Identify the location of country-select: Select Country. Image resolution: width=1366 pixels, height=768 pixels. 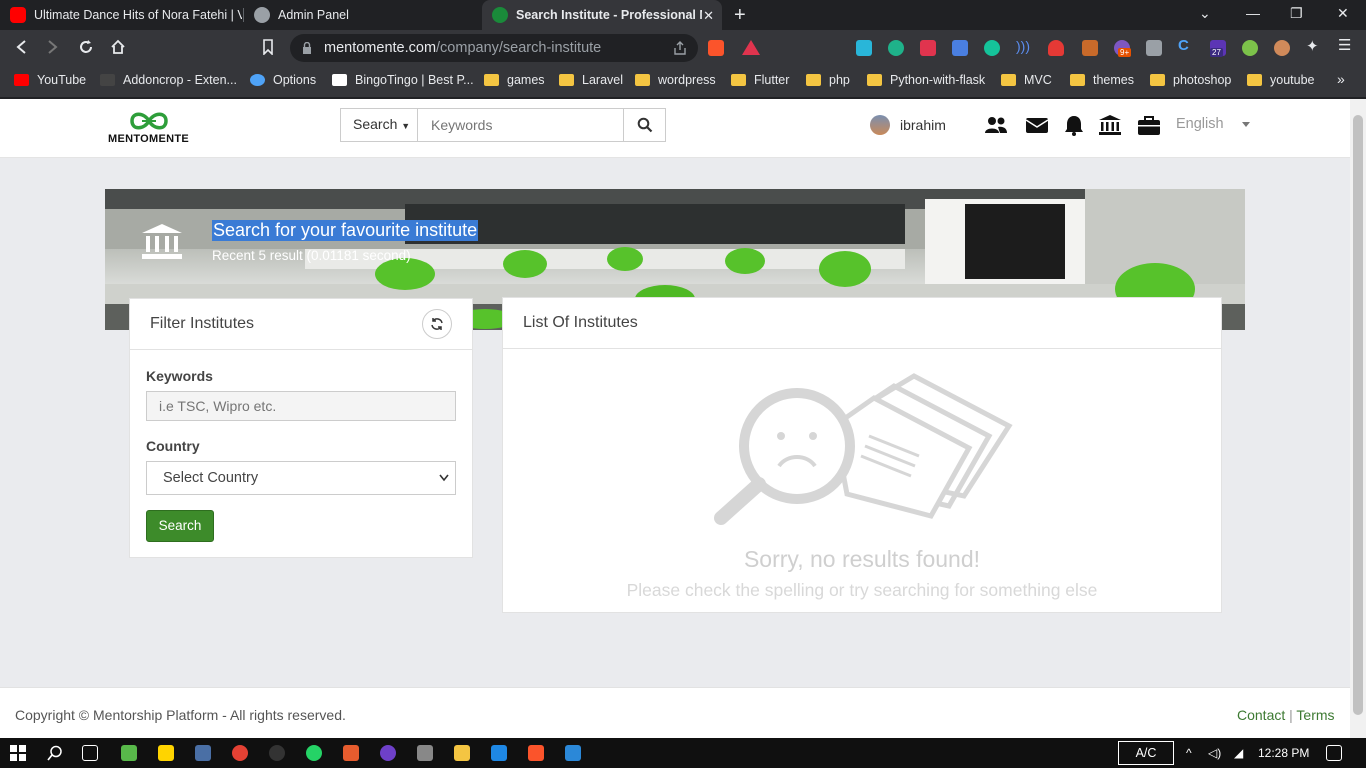
(301, 478).